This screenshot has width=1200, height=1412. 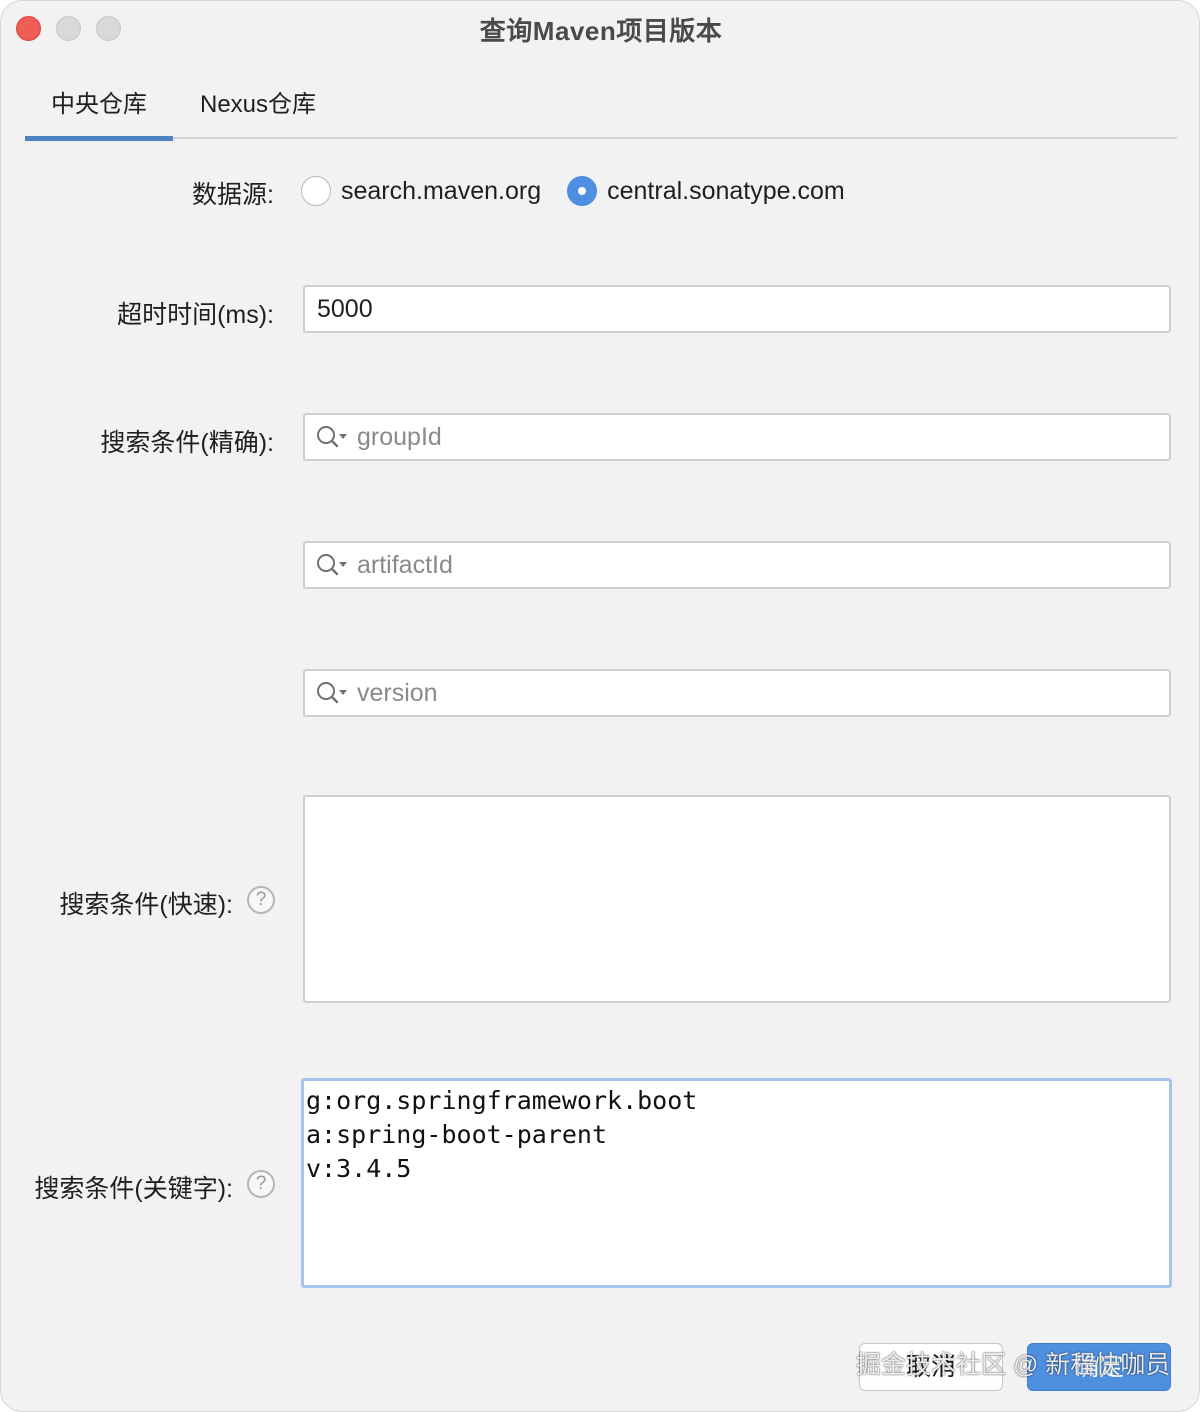 What do you see at coordinates (258, 104) in the screenshot?
I see `tab-nexus-label: Nexus仓库` at bounding box center [258, 104].